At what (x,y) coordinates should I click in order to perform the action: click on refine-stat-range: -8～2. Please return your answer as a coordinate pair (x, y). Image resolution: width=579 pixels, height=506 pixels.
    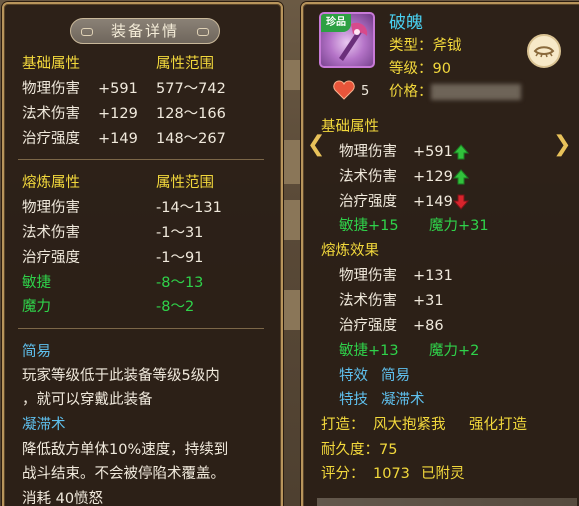
    Looking at the image, I should click on (175, 307).